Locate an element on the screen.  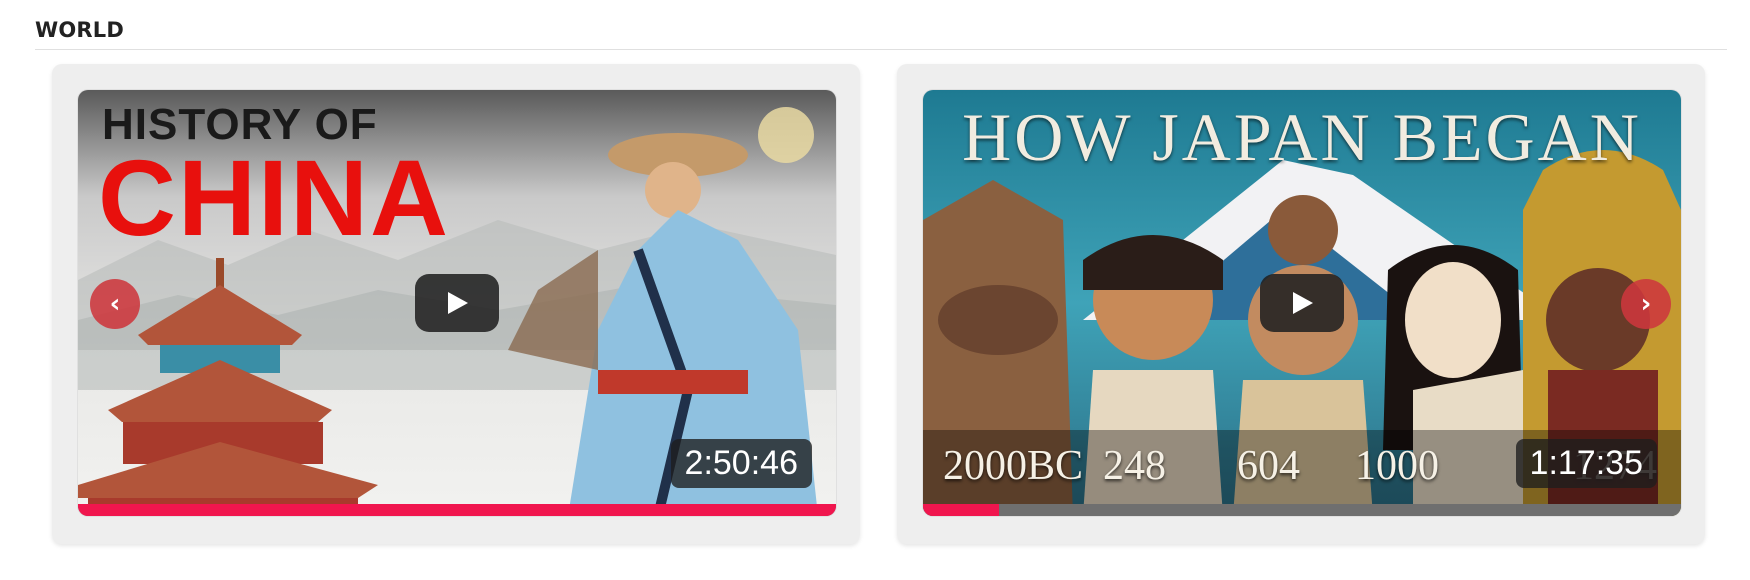
carousel-prev-button: ‹ is located at coordinates (115, 304).